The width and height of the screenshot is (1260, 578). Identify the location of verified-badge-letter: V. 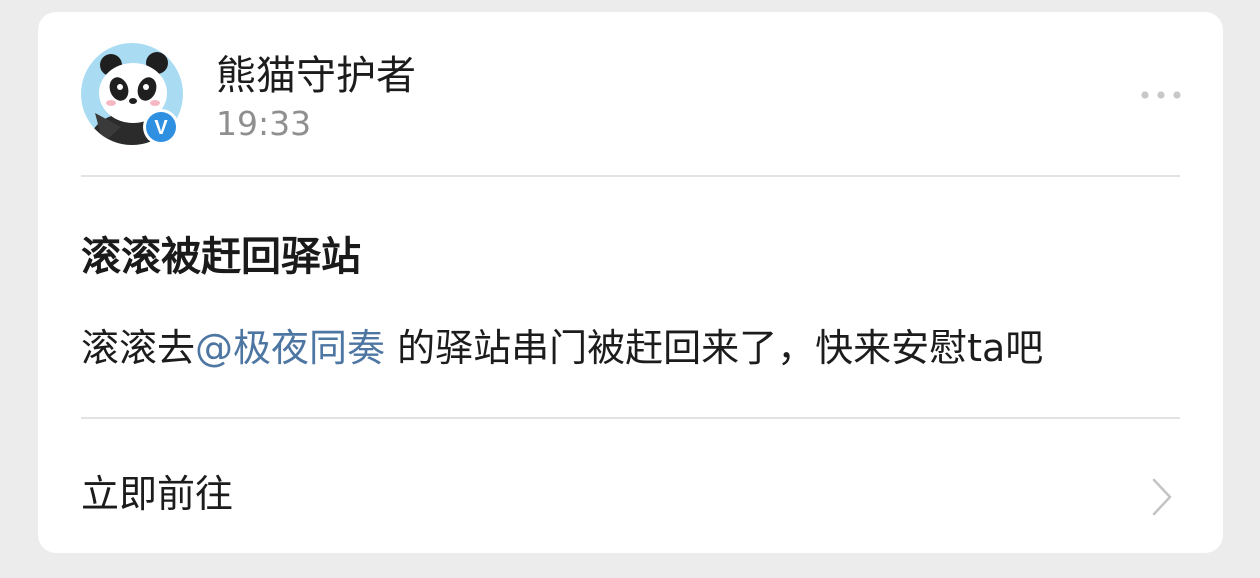
(161, 128).